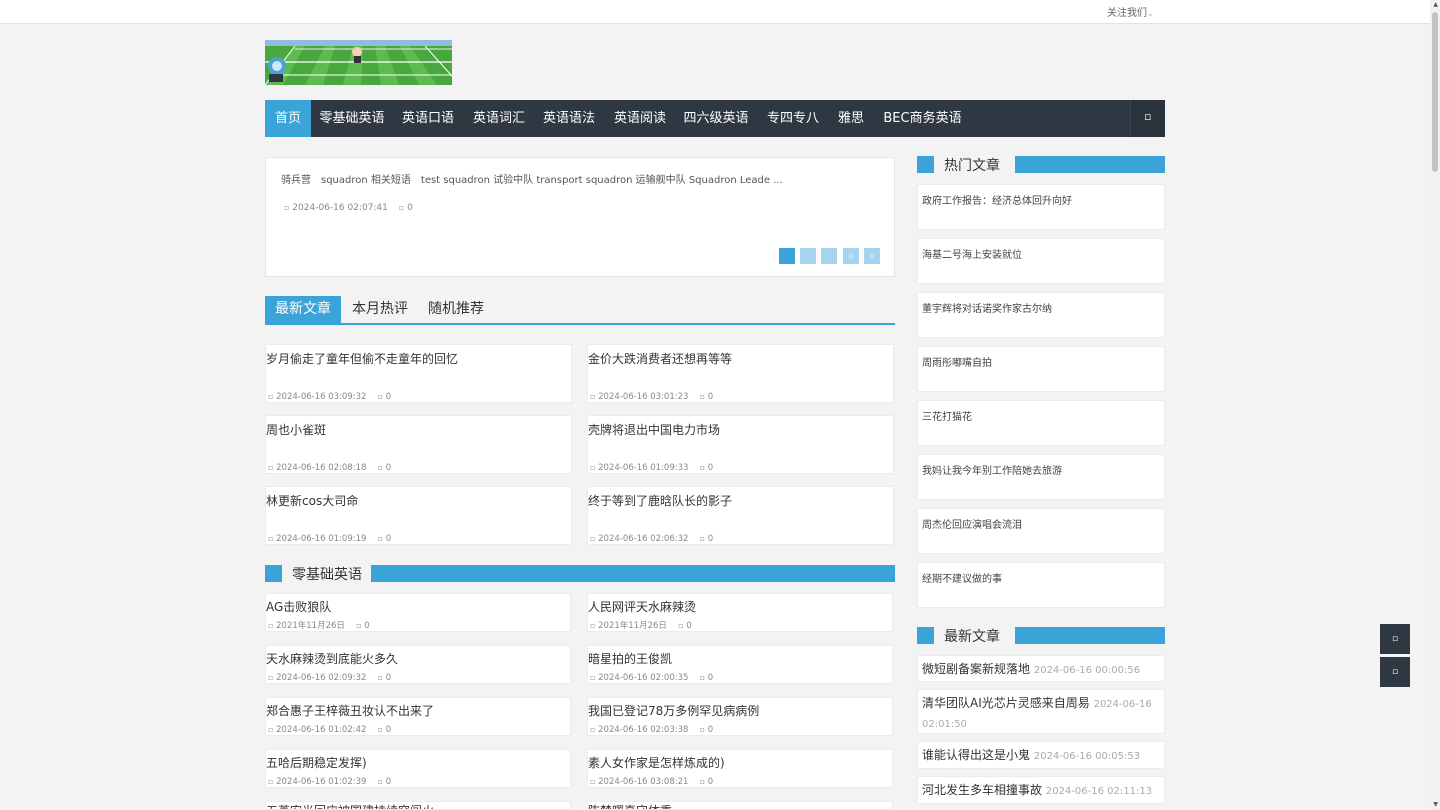 The width and height of the screenshot is (1440, 810). I want to click on follow-us-link: 关注我们⌄, so click(1130, 11).